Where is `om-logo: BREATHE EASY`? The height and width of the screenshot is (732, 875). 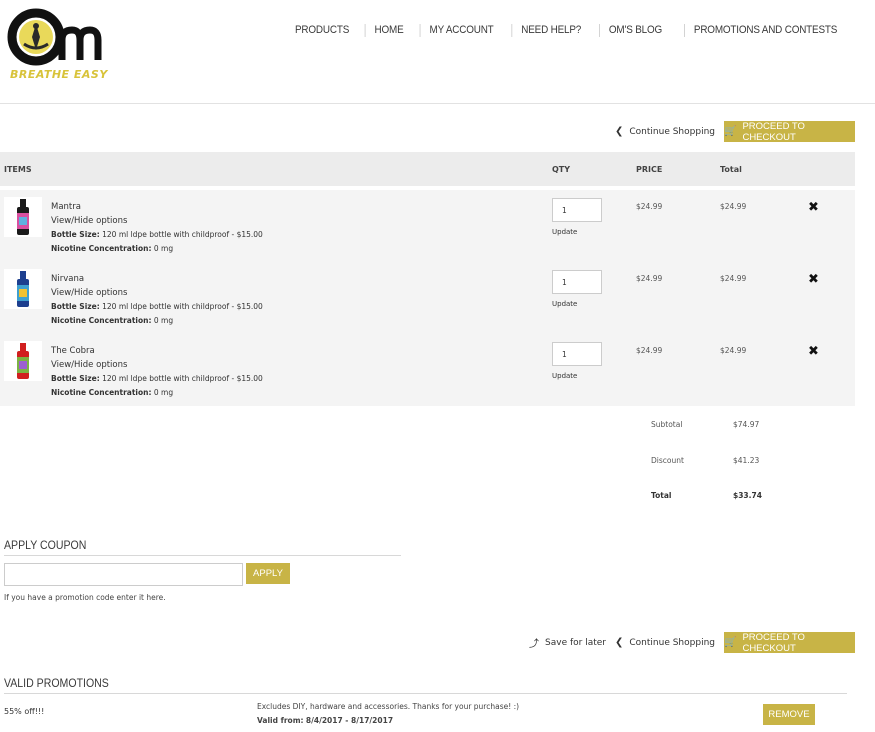
om-logo: BREATHE EASY is located at coordinates (62, 44).